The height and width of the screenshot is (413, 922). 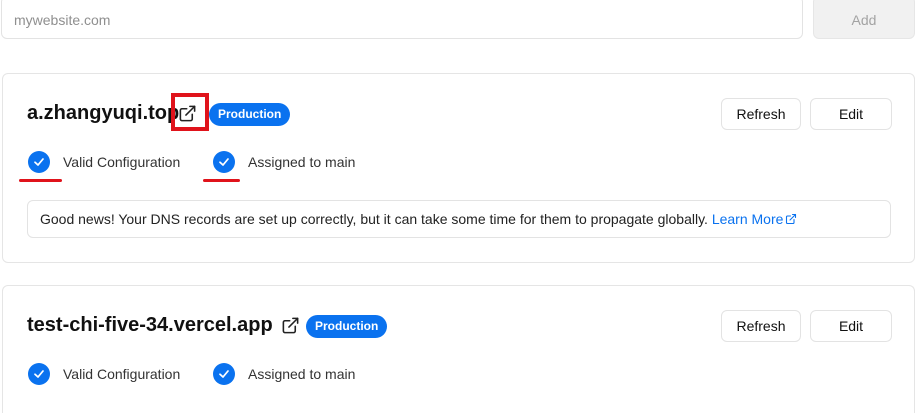 What do you see at coordinates (864, 19) in the screenshot?
I see `add-button: Add` at bounding box center [864, 19].